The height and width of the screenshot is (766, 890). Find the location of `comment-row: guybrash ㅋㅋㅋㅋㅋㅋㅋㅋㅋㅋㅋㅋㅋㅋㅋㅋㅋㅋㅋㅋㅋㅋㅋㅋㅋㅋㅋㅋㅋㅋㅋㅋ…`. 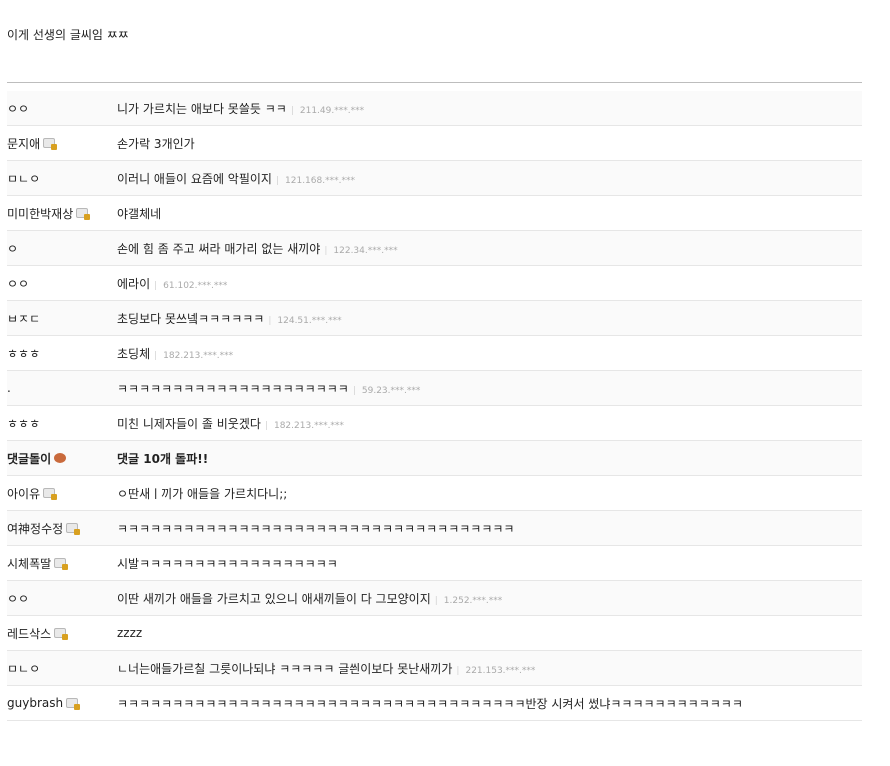

comment-row: guybrash ㅋㅋㅋㅋㅋㅋㅋㅋㅋㅋㅋㅋㅋㅋㅋㅋㅋㅋㅋㅋㅋㅋㅋㅋㅋㅋㅋㅋㅋㅋㅋㅋ… is located at coordinates (434, 703).